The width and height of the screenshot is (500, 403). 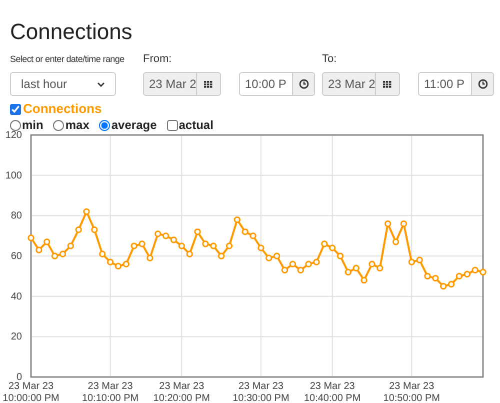 I want to click on field-label: From:, so click(x=157, y=59).